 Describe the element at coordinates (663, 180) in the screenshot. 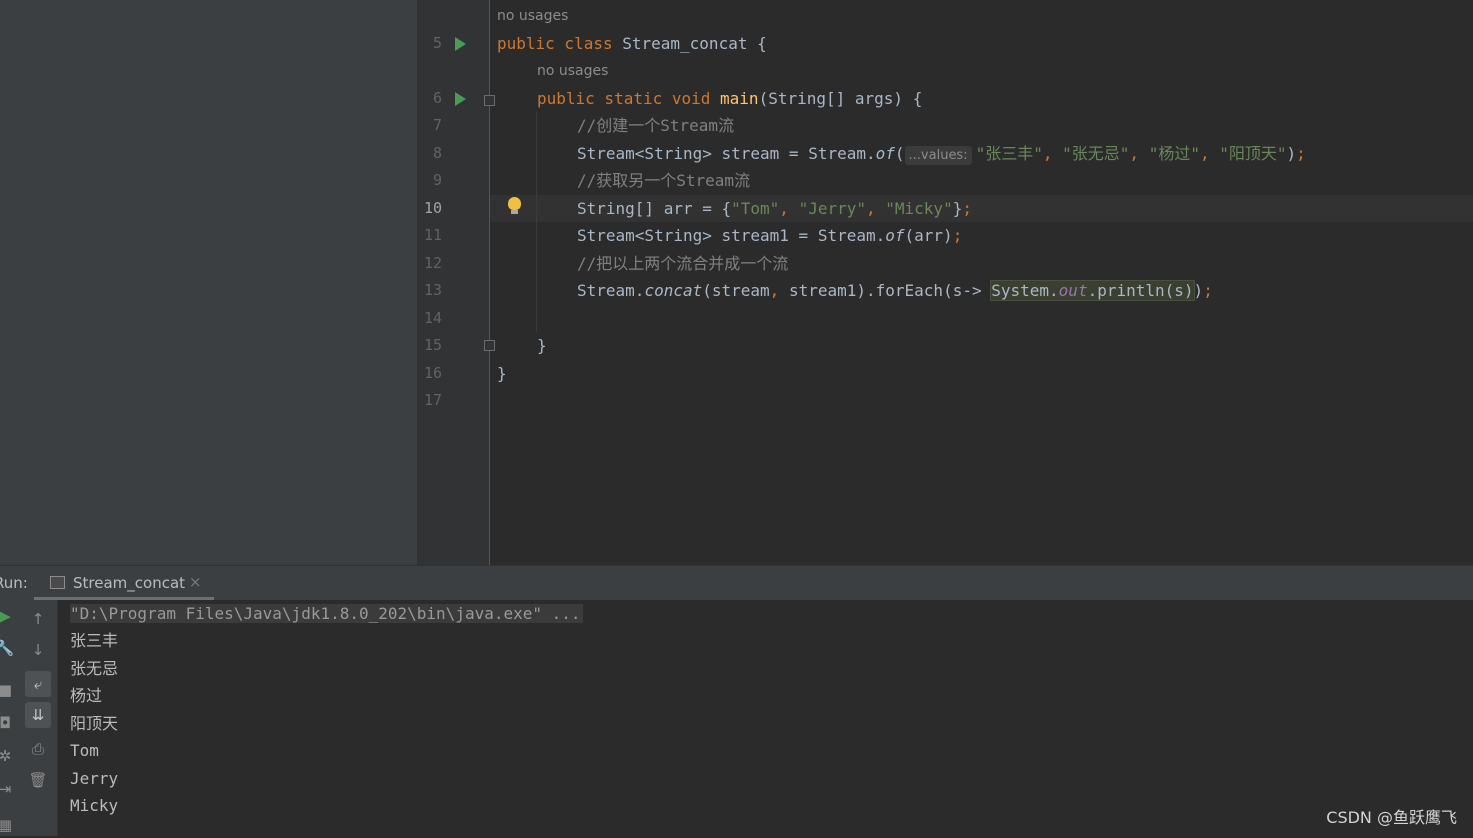

I see `code-line-9: //获取另一个Stream流` at that location.